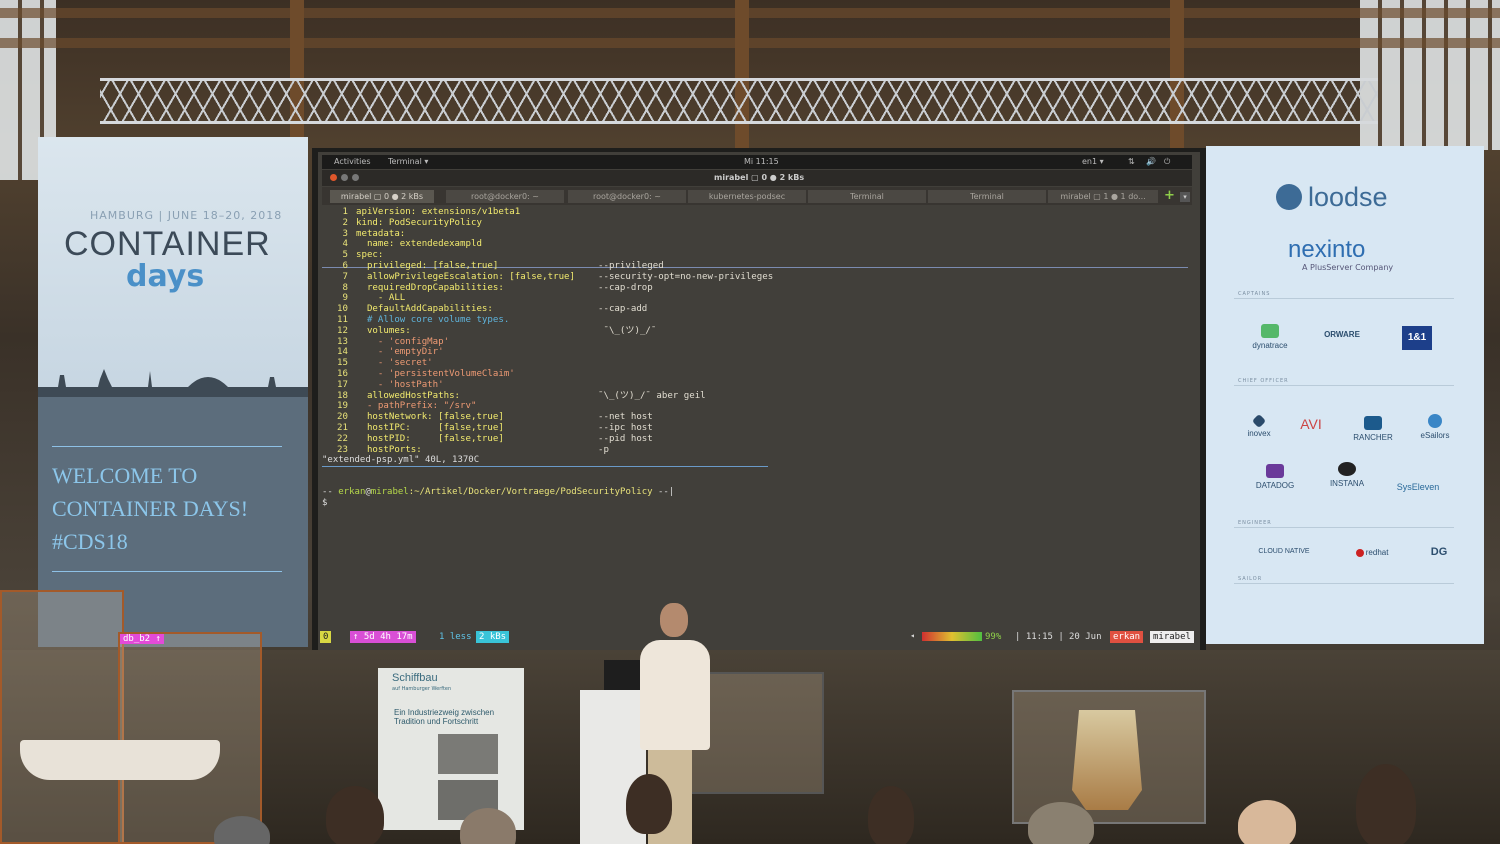 The height and width of the screenshot is (844, 1500). I want to click on code-line: requiredDropCapabilities:, so click(430, 287).